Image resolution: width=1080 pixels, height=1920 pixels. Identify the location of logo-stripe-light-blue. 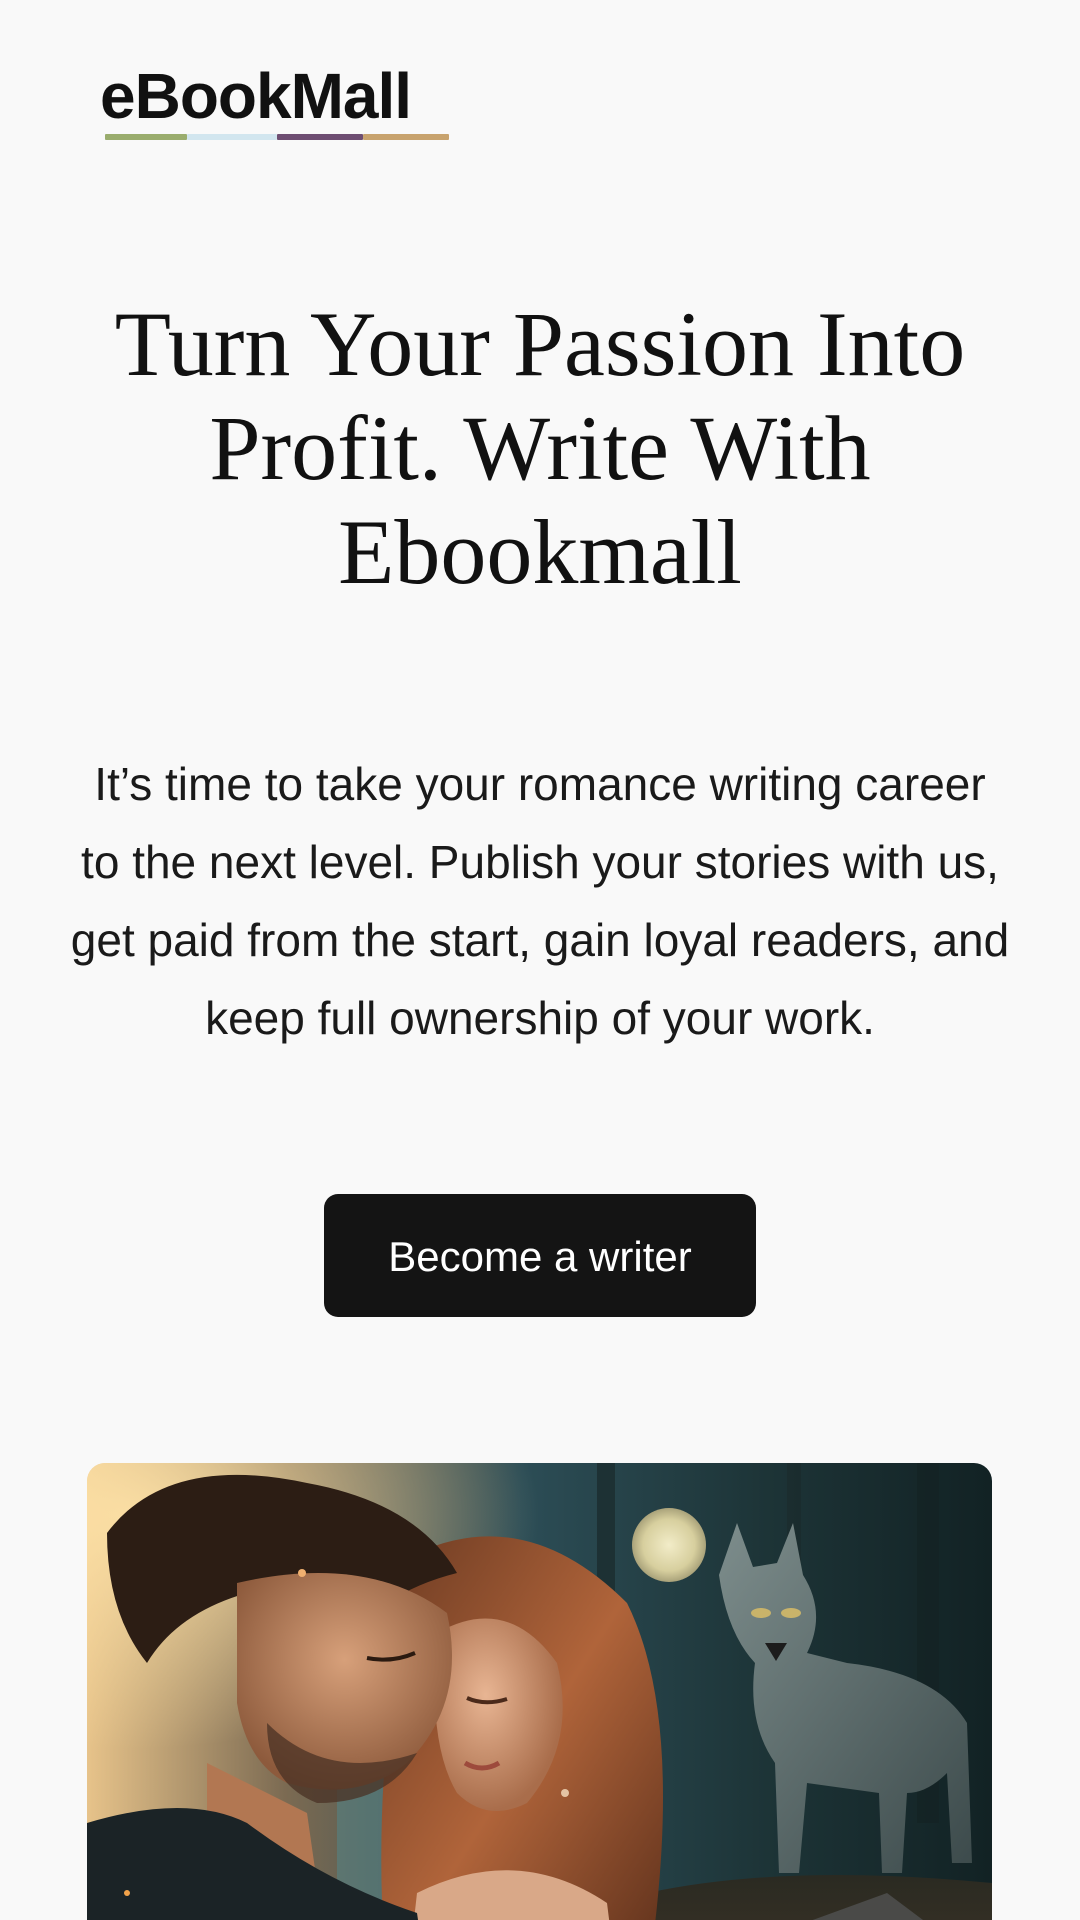
(232, 137).